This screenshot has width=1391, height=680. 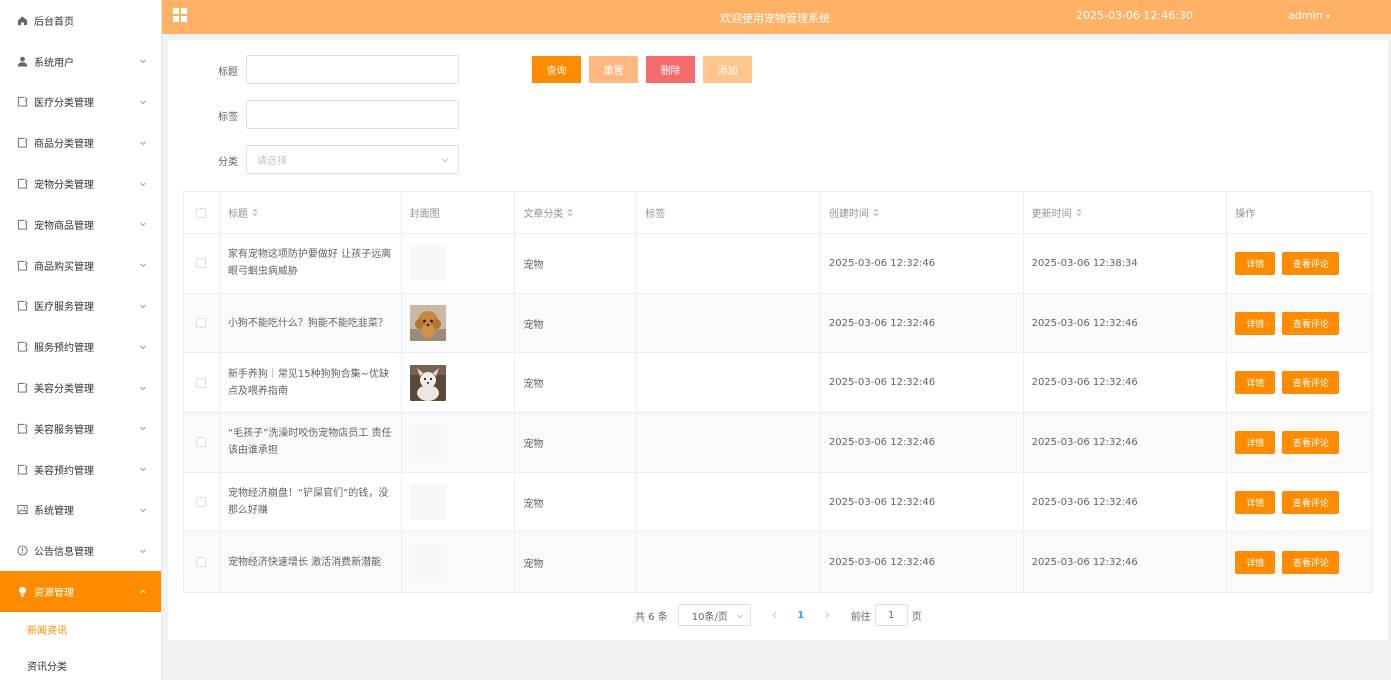 I want to click on sidebar-item-1: 系统用户, so click(x=80, y=61).